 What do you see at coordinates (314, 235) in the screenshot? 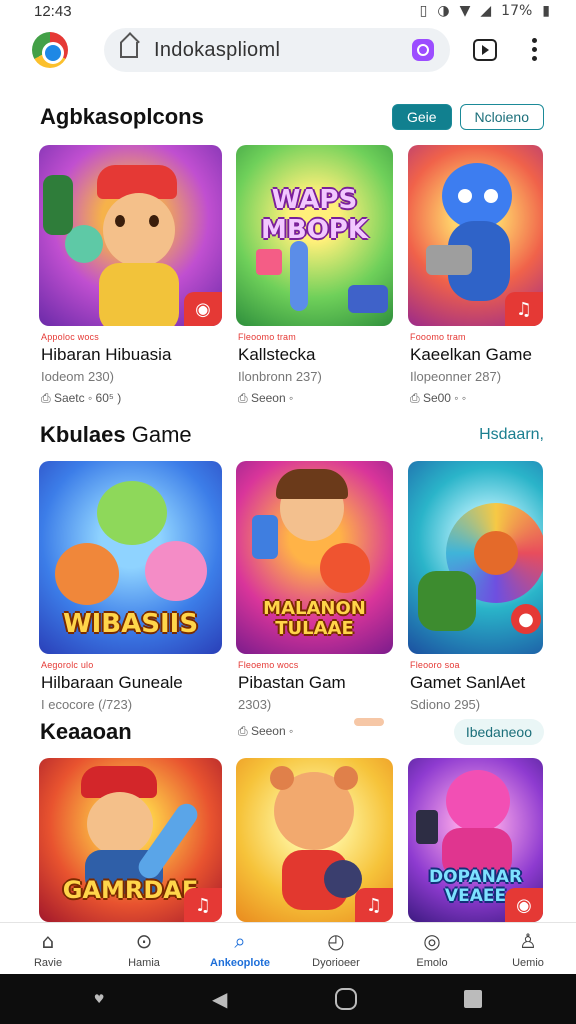
I see `game-thumbnail: WAPS MBOPK` at bounding box center [314, 235].